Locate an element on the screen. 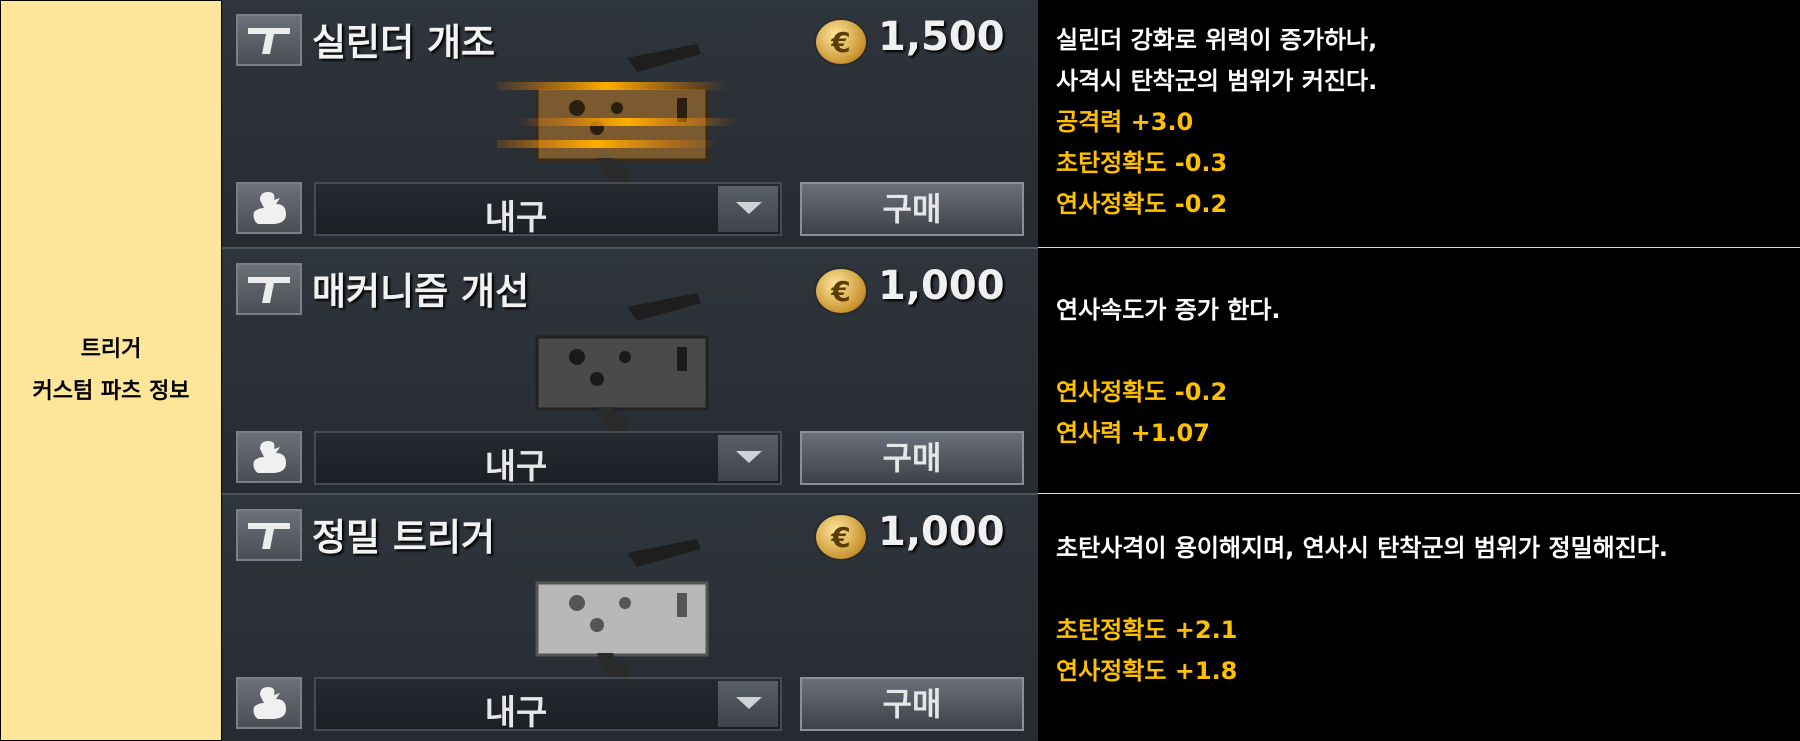 Image resolution: width=1800 pixels, height=741 pixels. stat-line: 초탄정확도 -0.3 is located at coordinates (1142, 163).